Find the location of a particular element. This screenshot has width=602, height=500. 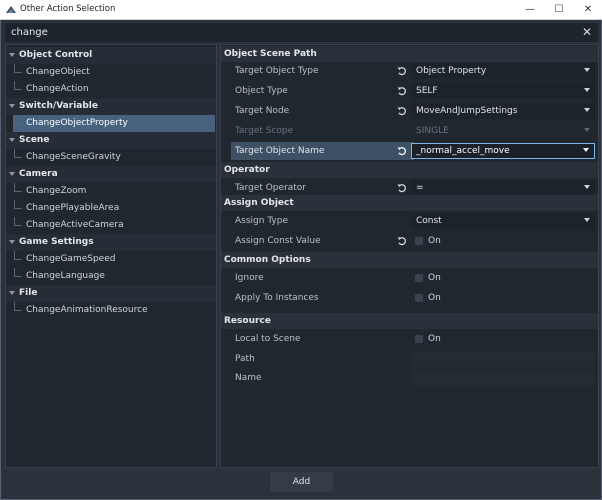

tree-category-label: Scene is located at coordinates (34, 140).